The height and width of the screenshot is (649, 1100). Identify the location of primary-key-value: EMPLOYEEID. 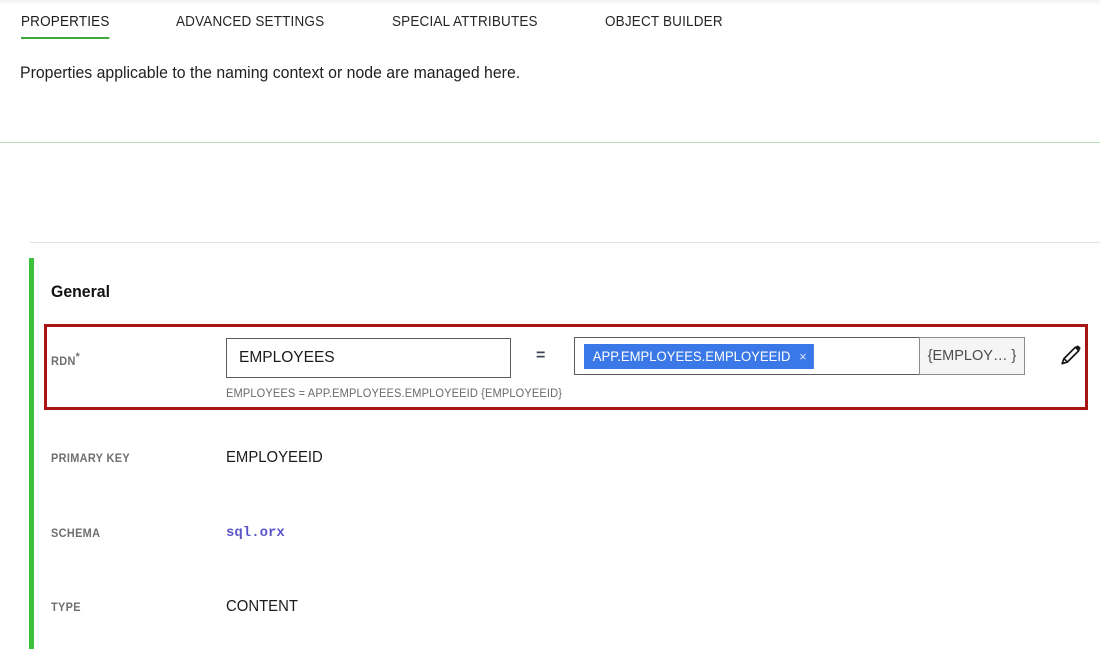
(274, 457).